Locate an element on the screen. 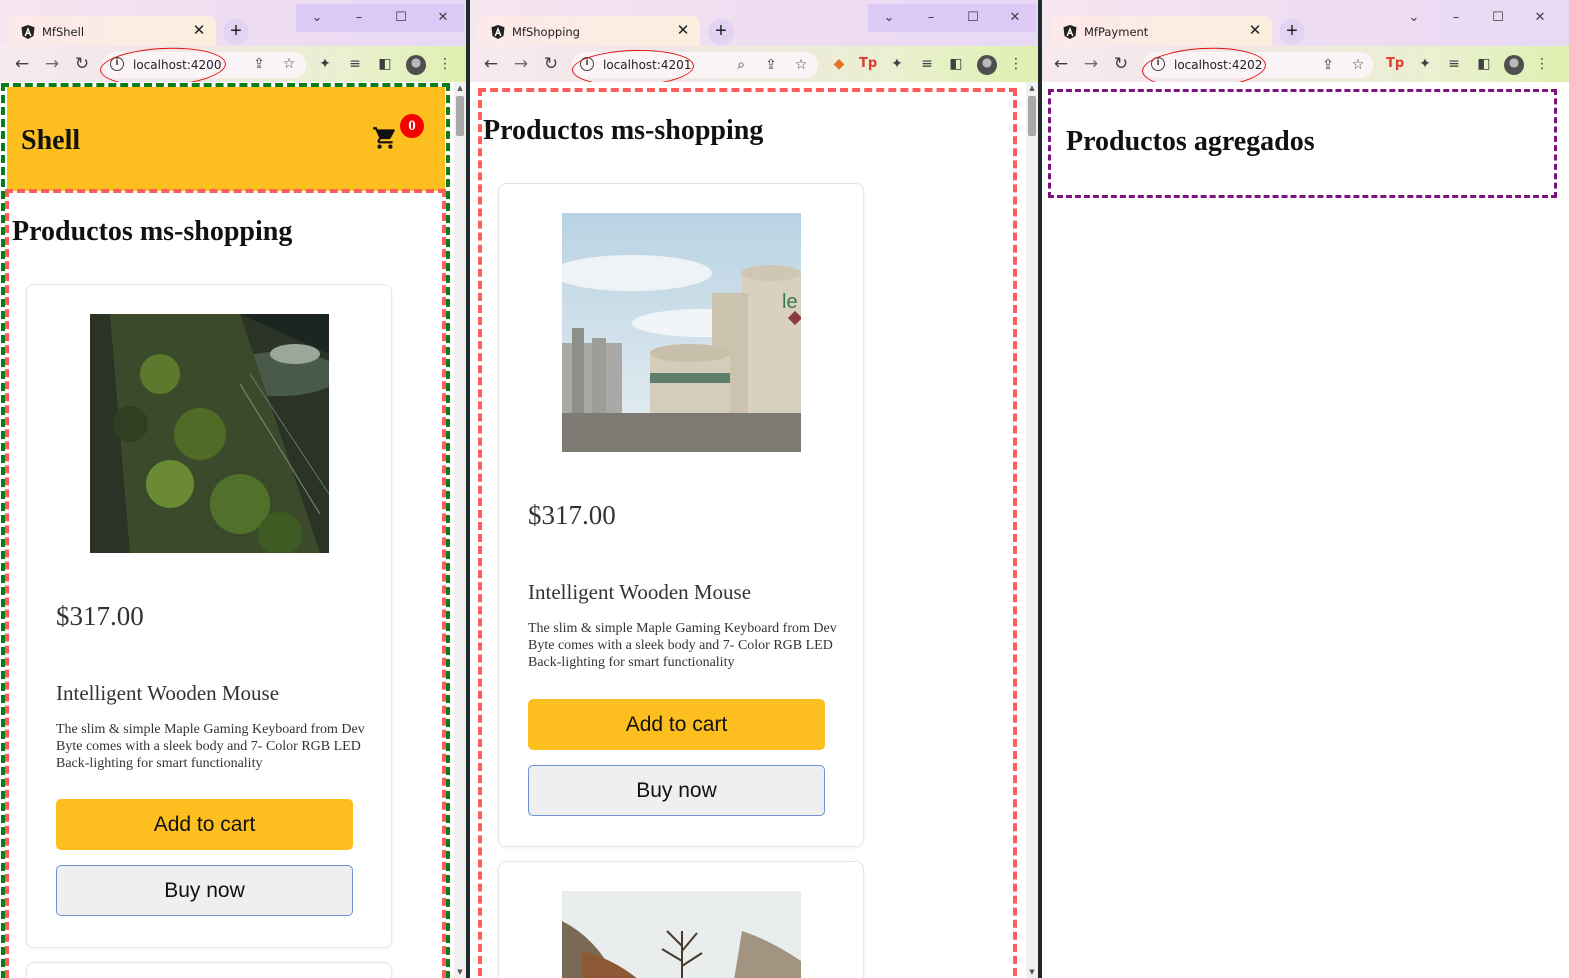  window-controls: ⌄ – ☐ ✕ is located at coordinates (1477, 18).